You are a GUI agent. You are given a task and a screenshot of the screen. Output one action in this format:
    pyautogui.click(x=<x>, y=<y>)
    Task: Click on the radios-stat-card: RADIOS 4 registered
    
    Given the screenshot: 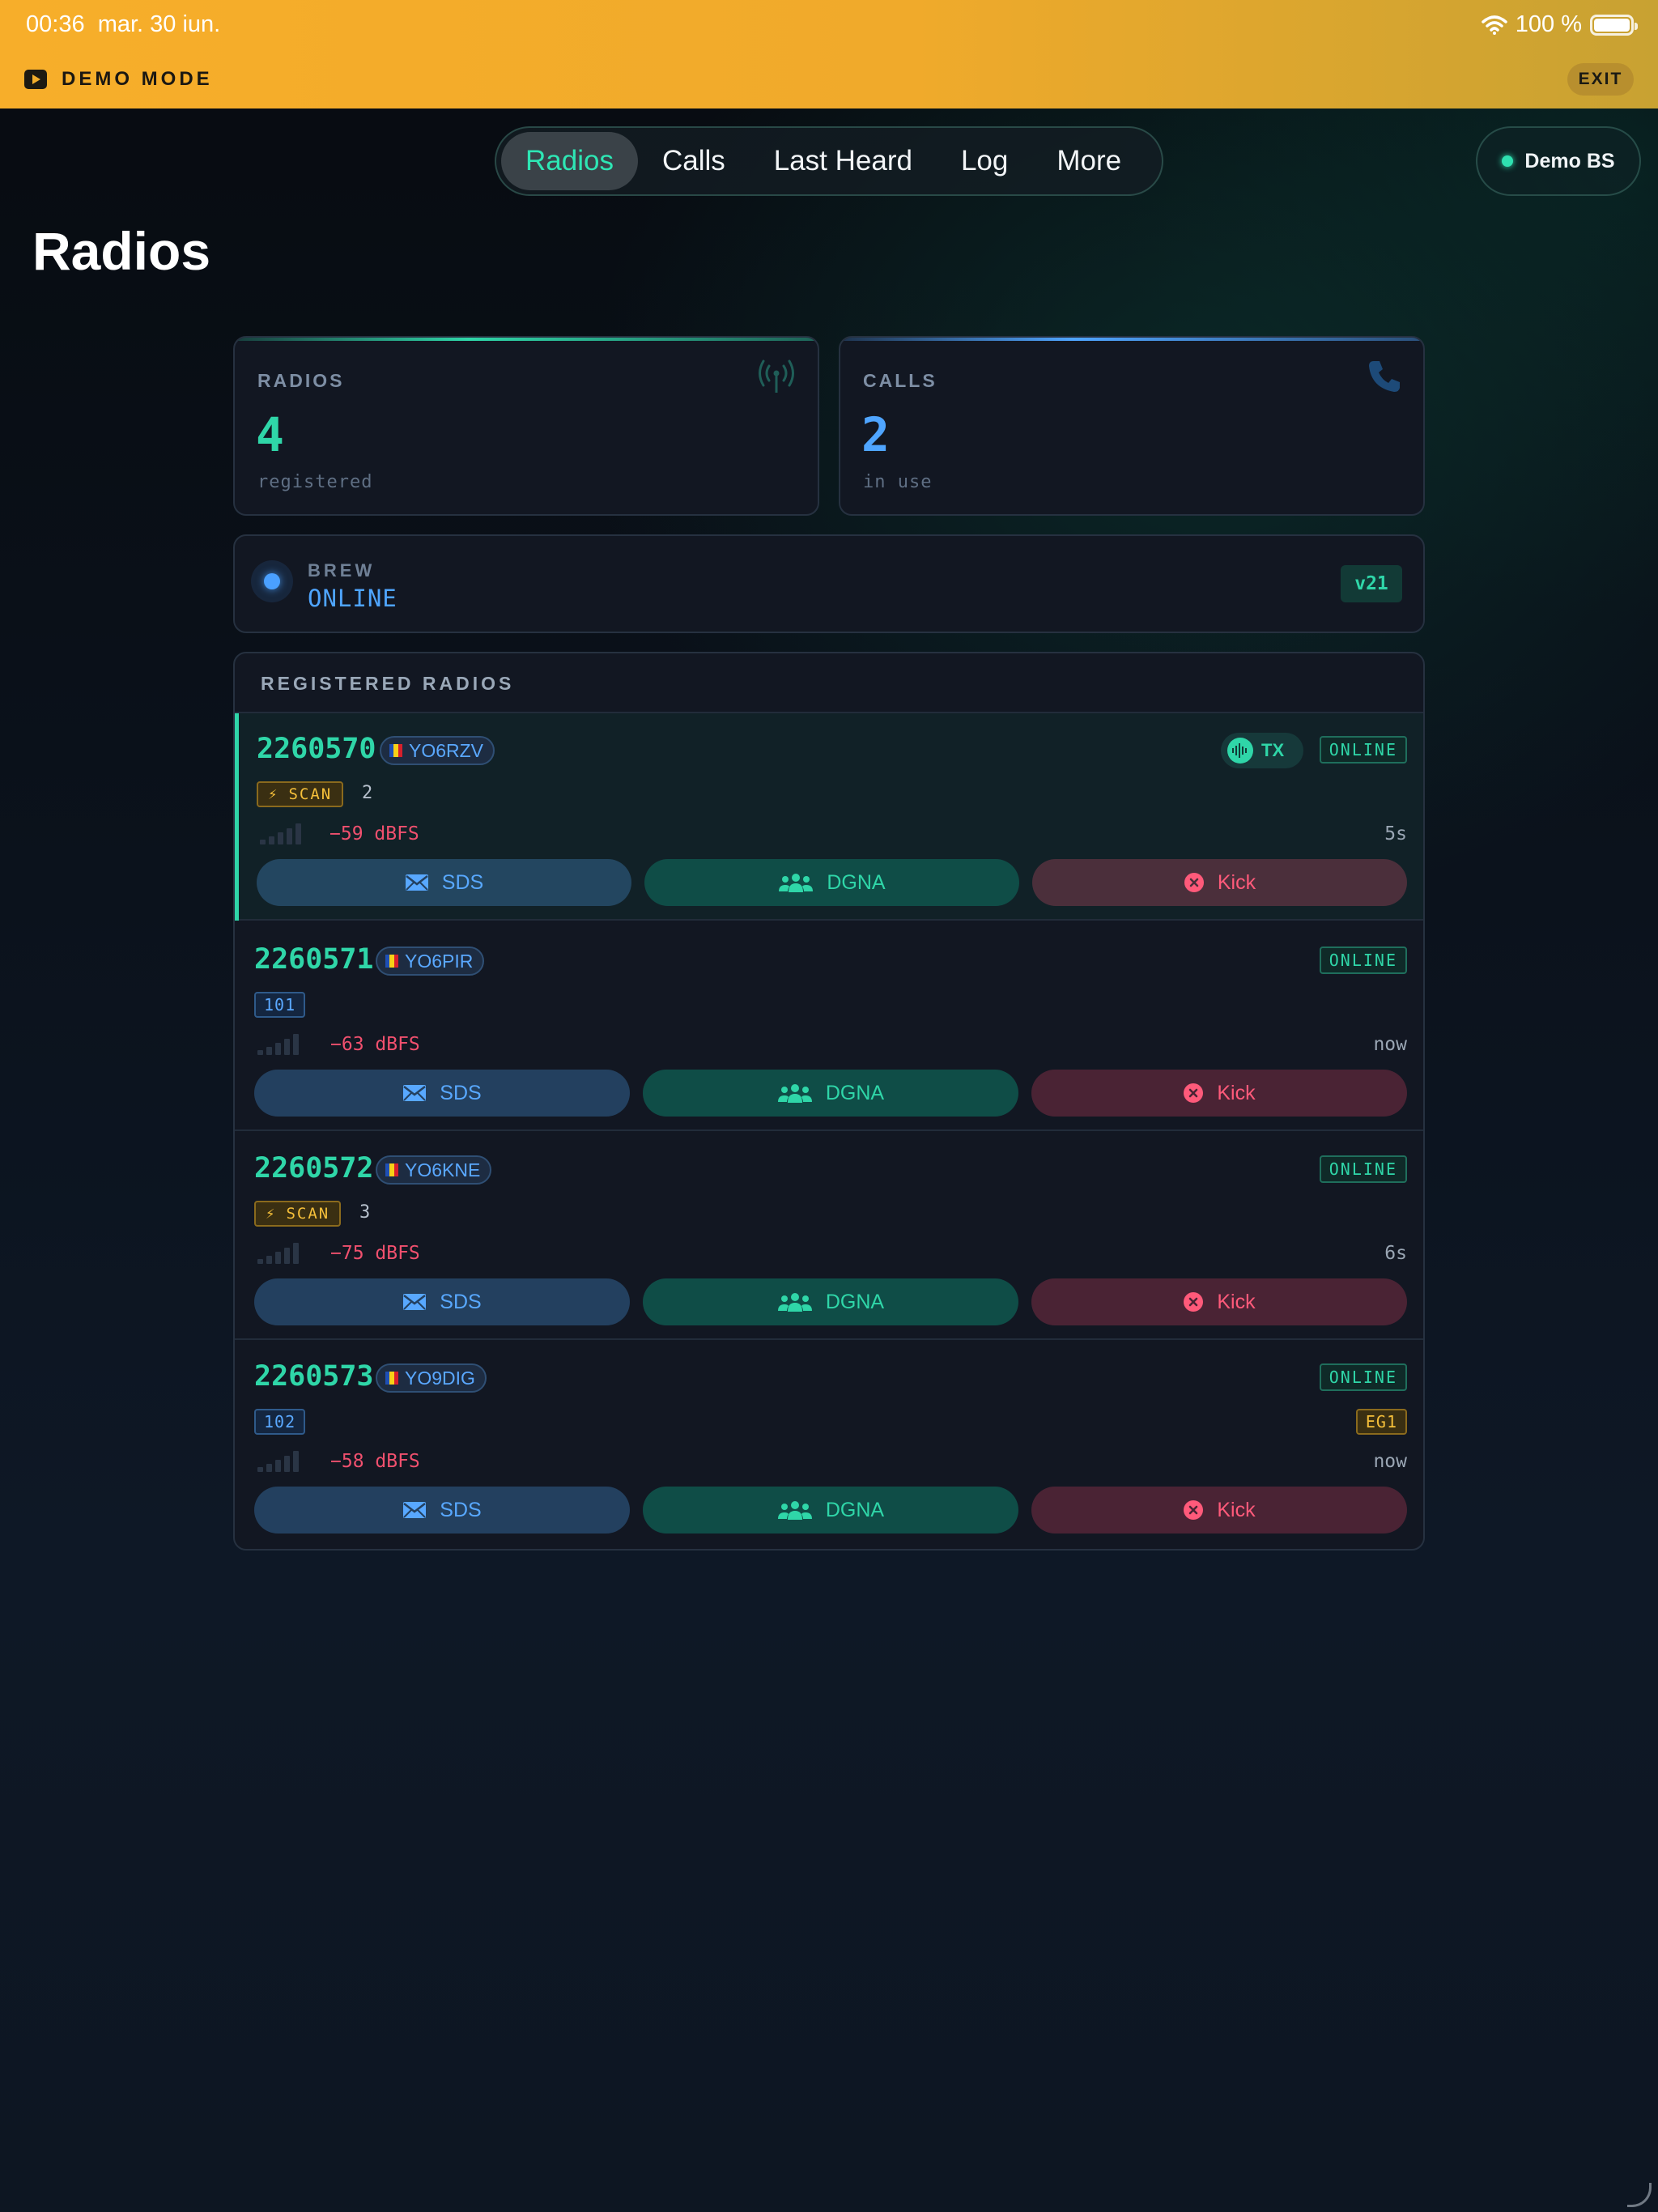 What is the action you would take?
    pyautogui.click(x=526, y=426)
    